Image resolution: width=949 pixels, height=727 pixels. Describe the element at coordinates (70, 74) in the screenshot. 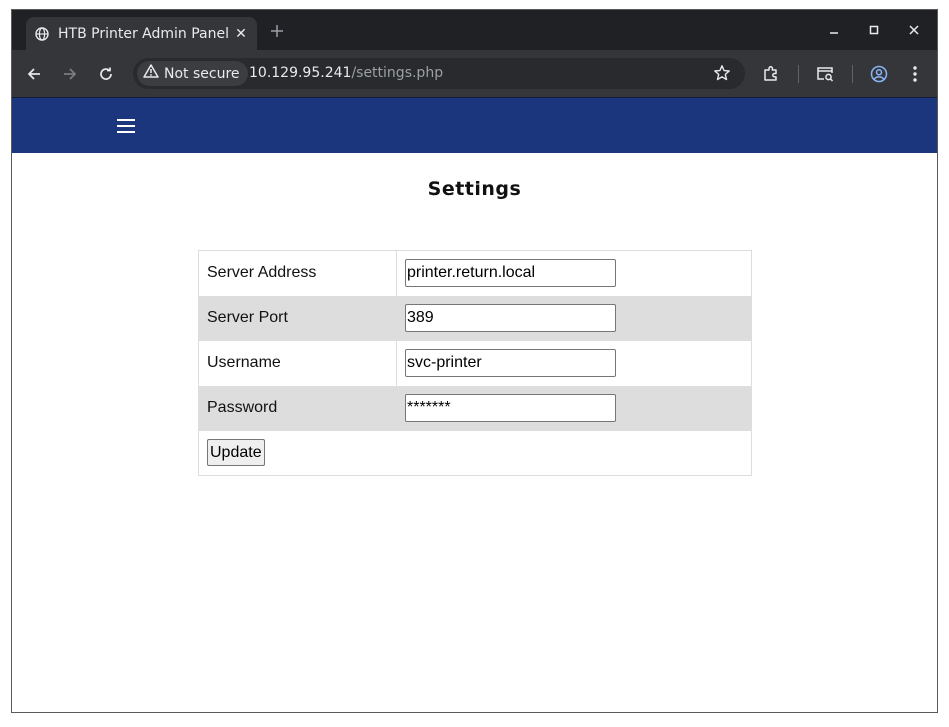

I see `forward-icon` at that location.